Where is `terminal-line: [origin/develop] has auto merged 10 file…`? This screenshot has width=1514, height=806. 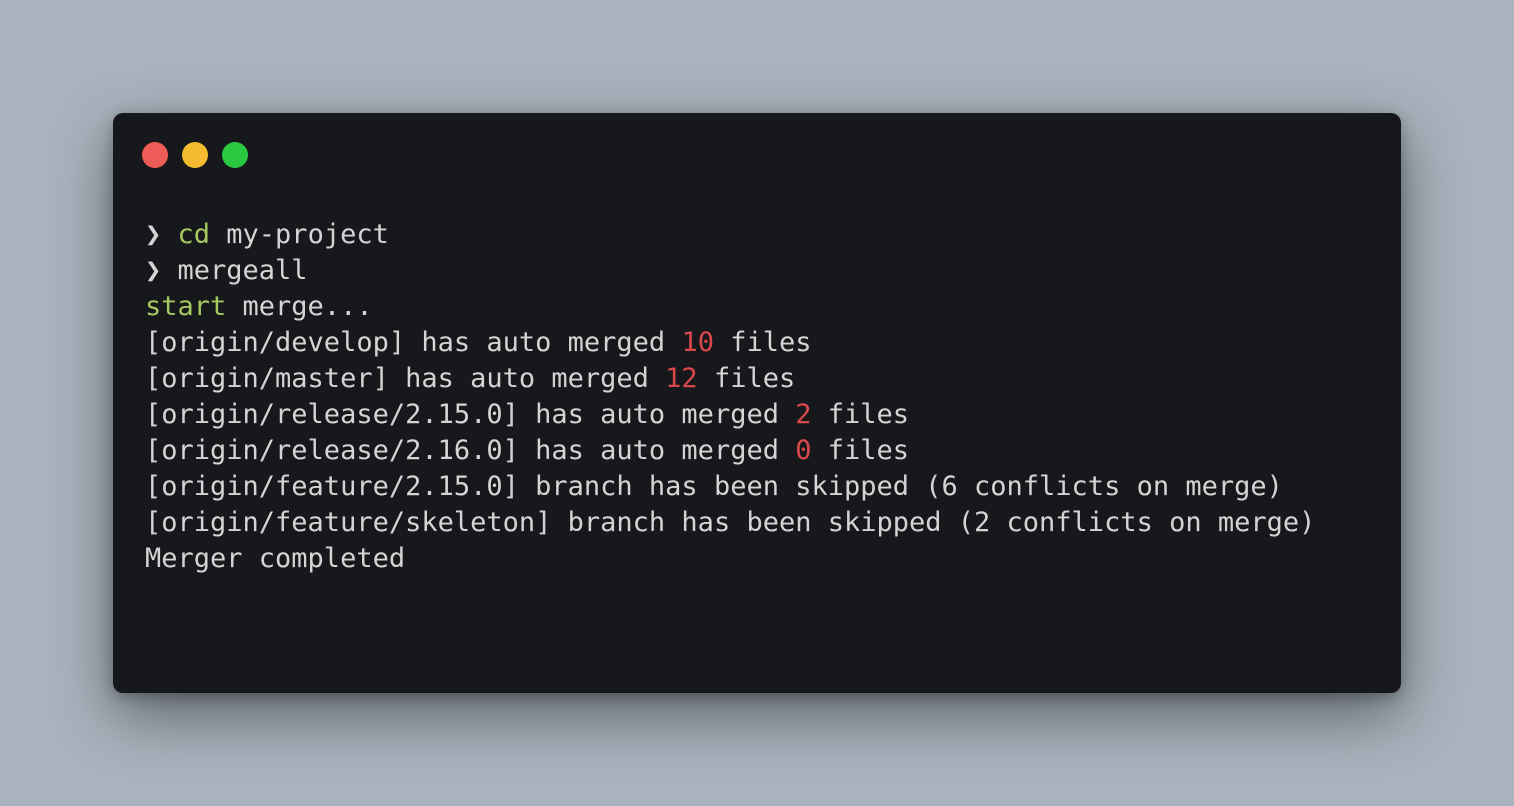 terminal-line: [origin/develop] has auto merged 10 file… is located at coordinates (763, 343).